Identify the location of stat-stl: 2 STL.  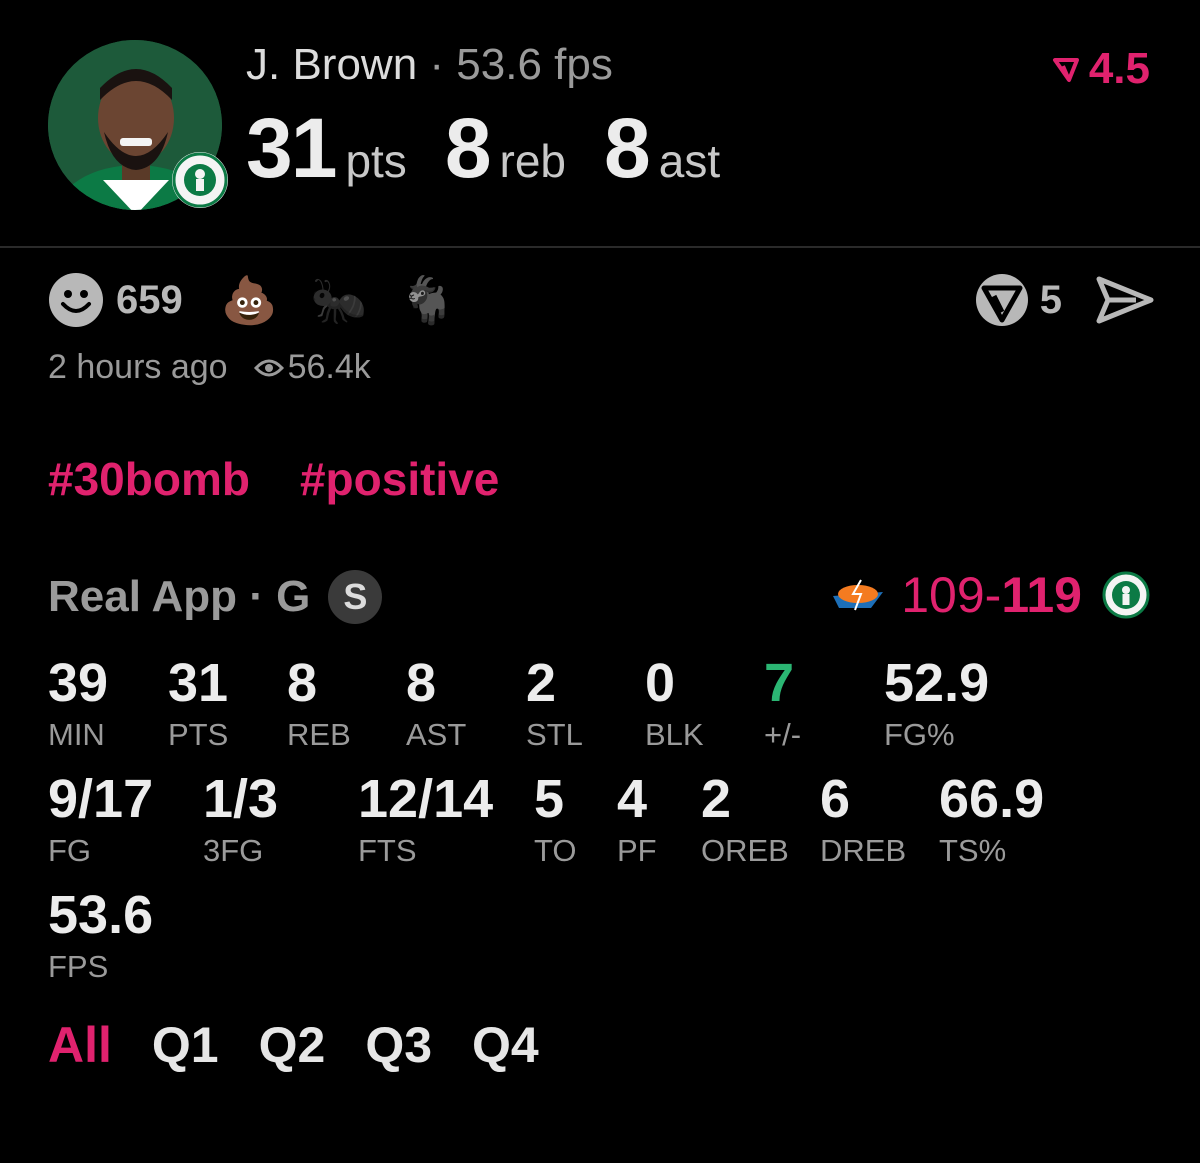
(554, 704).